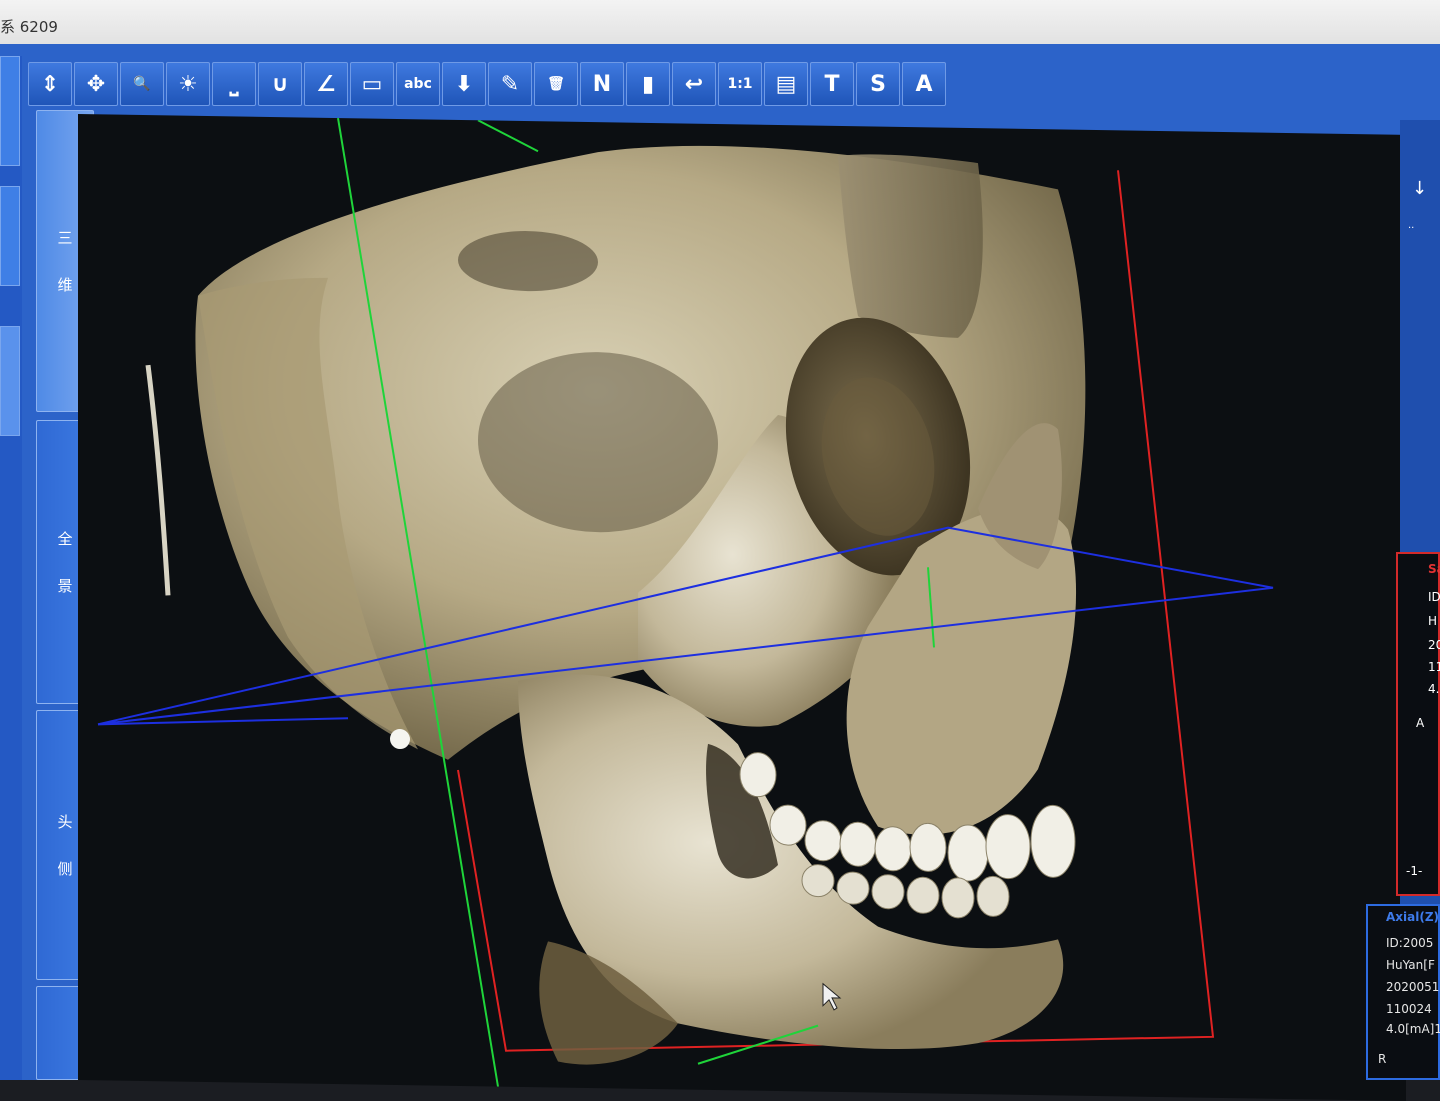 This screenshot has width=1440, height=1101. I want to click on text-tool-label: T, so click(832, 84).